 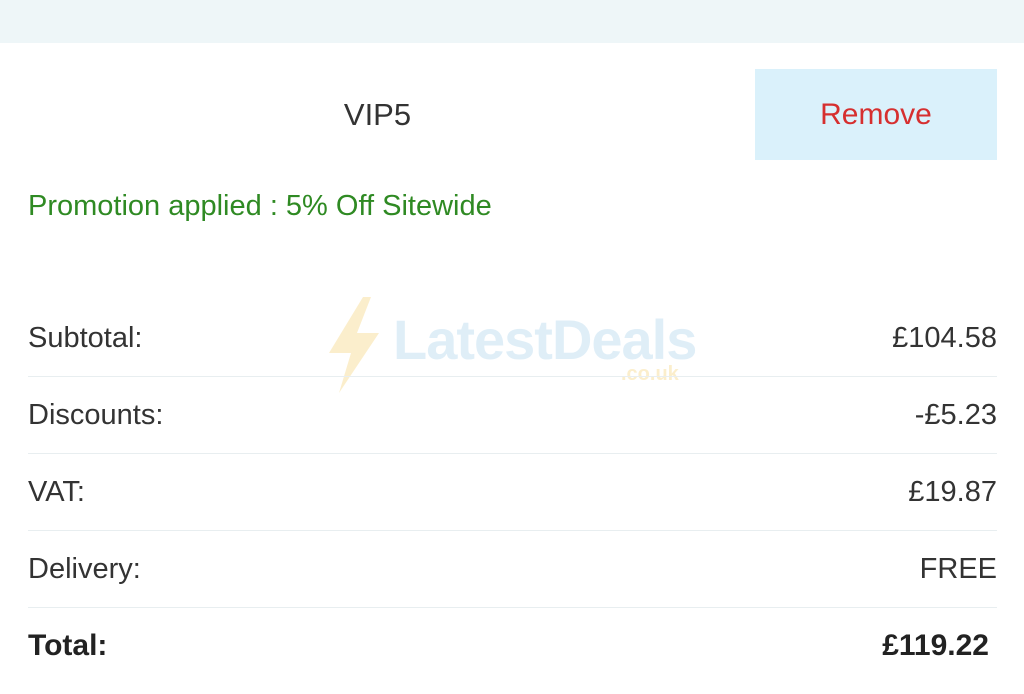 What do you see at coordinates (955, 414) in the screenshot?
I see `discounts-value: -£5.23` at bounding box center [955, 414].